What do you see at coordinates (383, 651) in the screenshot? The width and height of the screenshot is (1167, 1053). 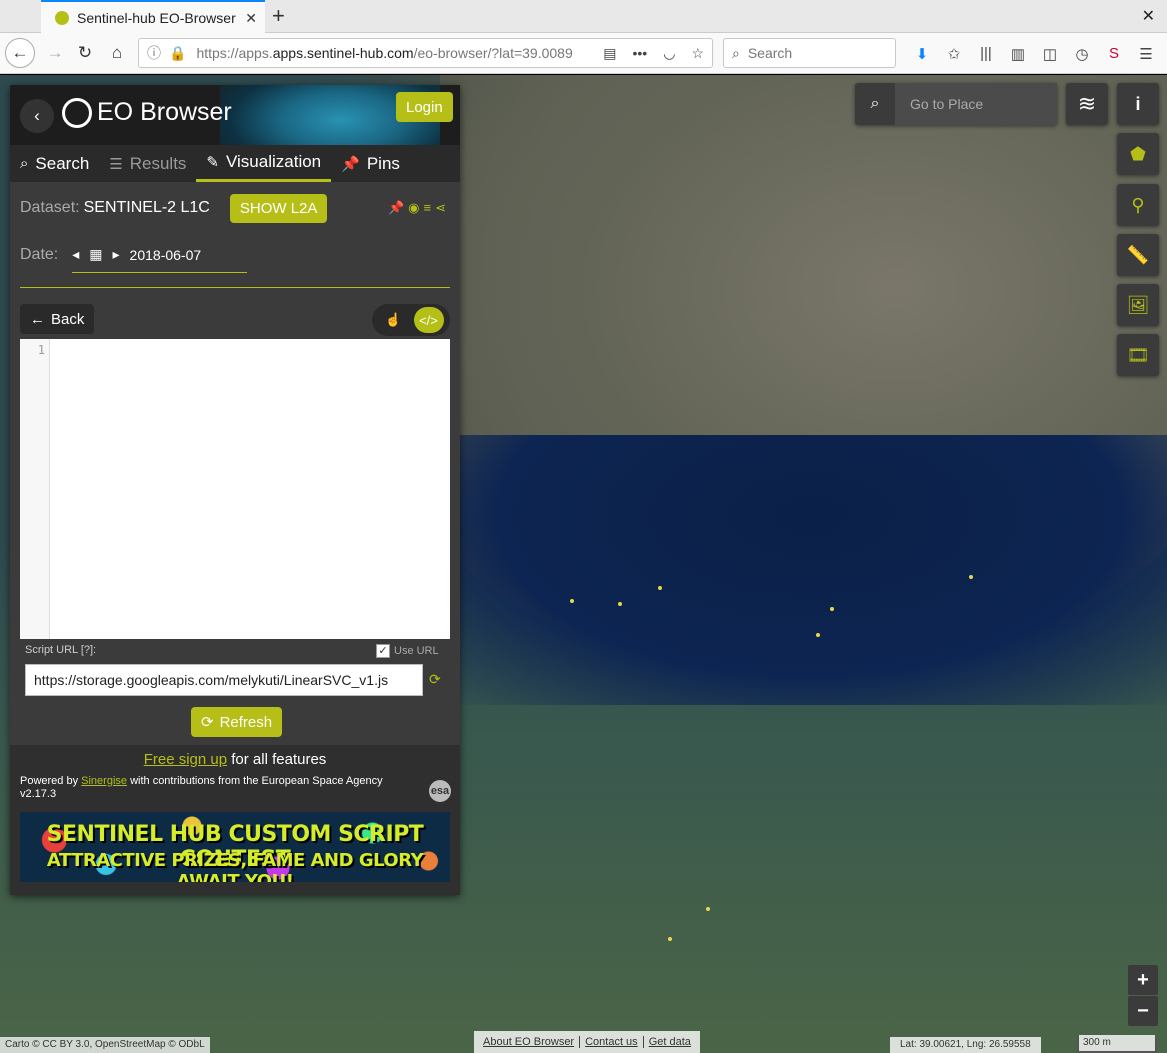 I see `checkmark-icon: ✓` at bounding box center [383, 651].